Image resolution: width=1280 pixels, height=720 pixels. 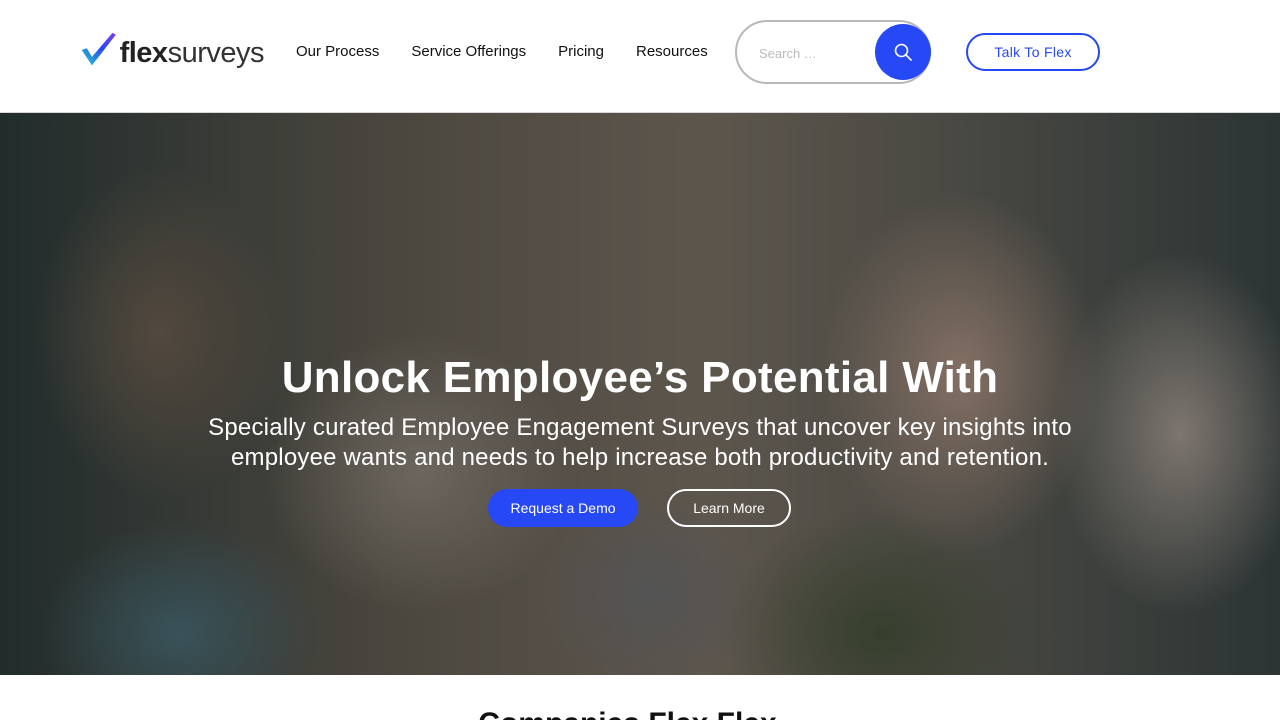 I want to click on search-button, so click(x=903, y=52).